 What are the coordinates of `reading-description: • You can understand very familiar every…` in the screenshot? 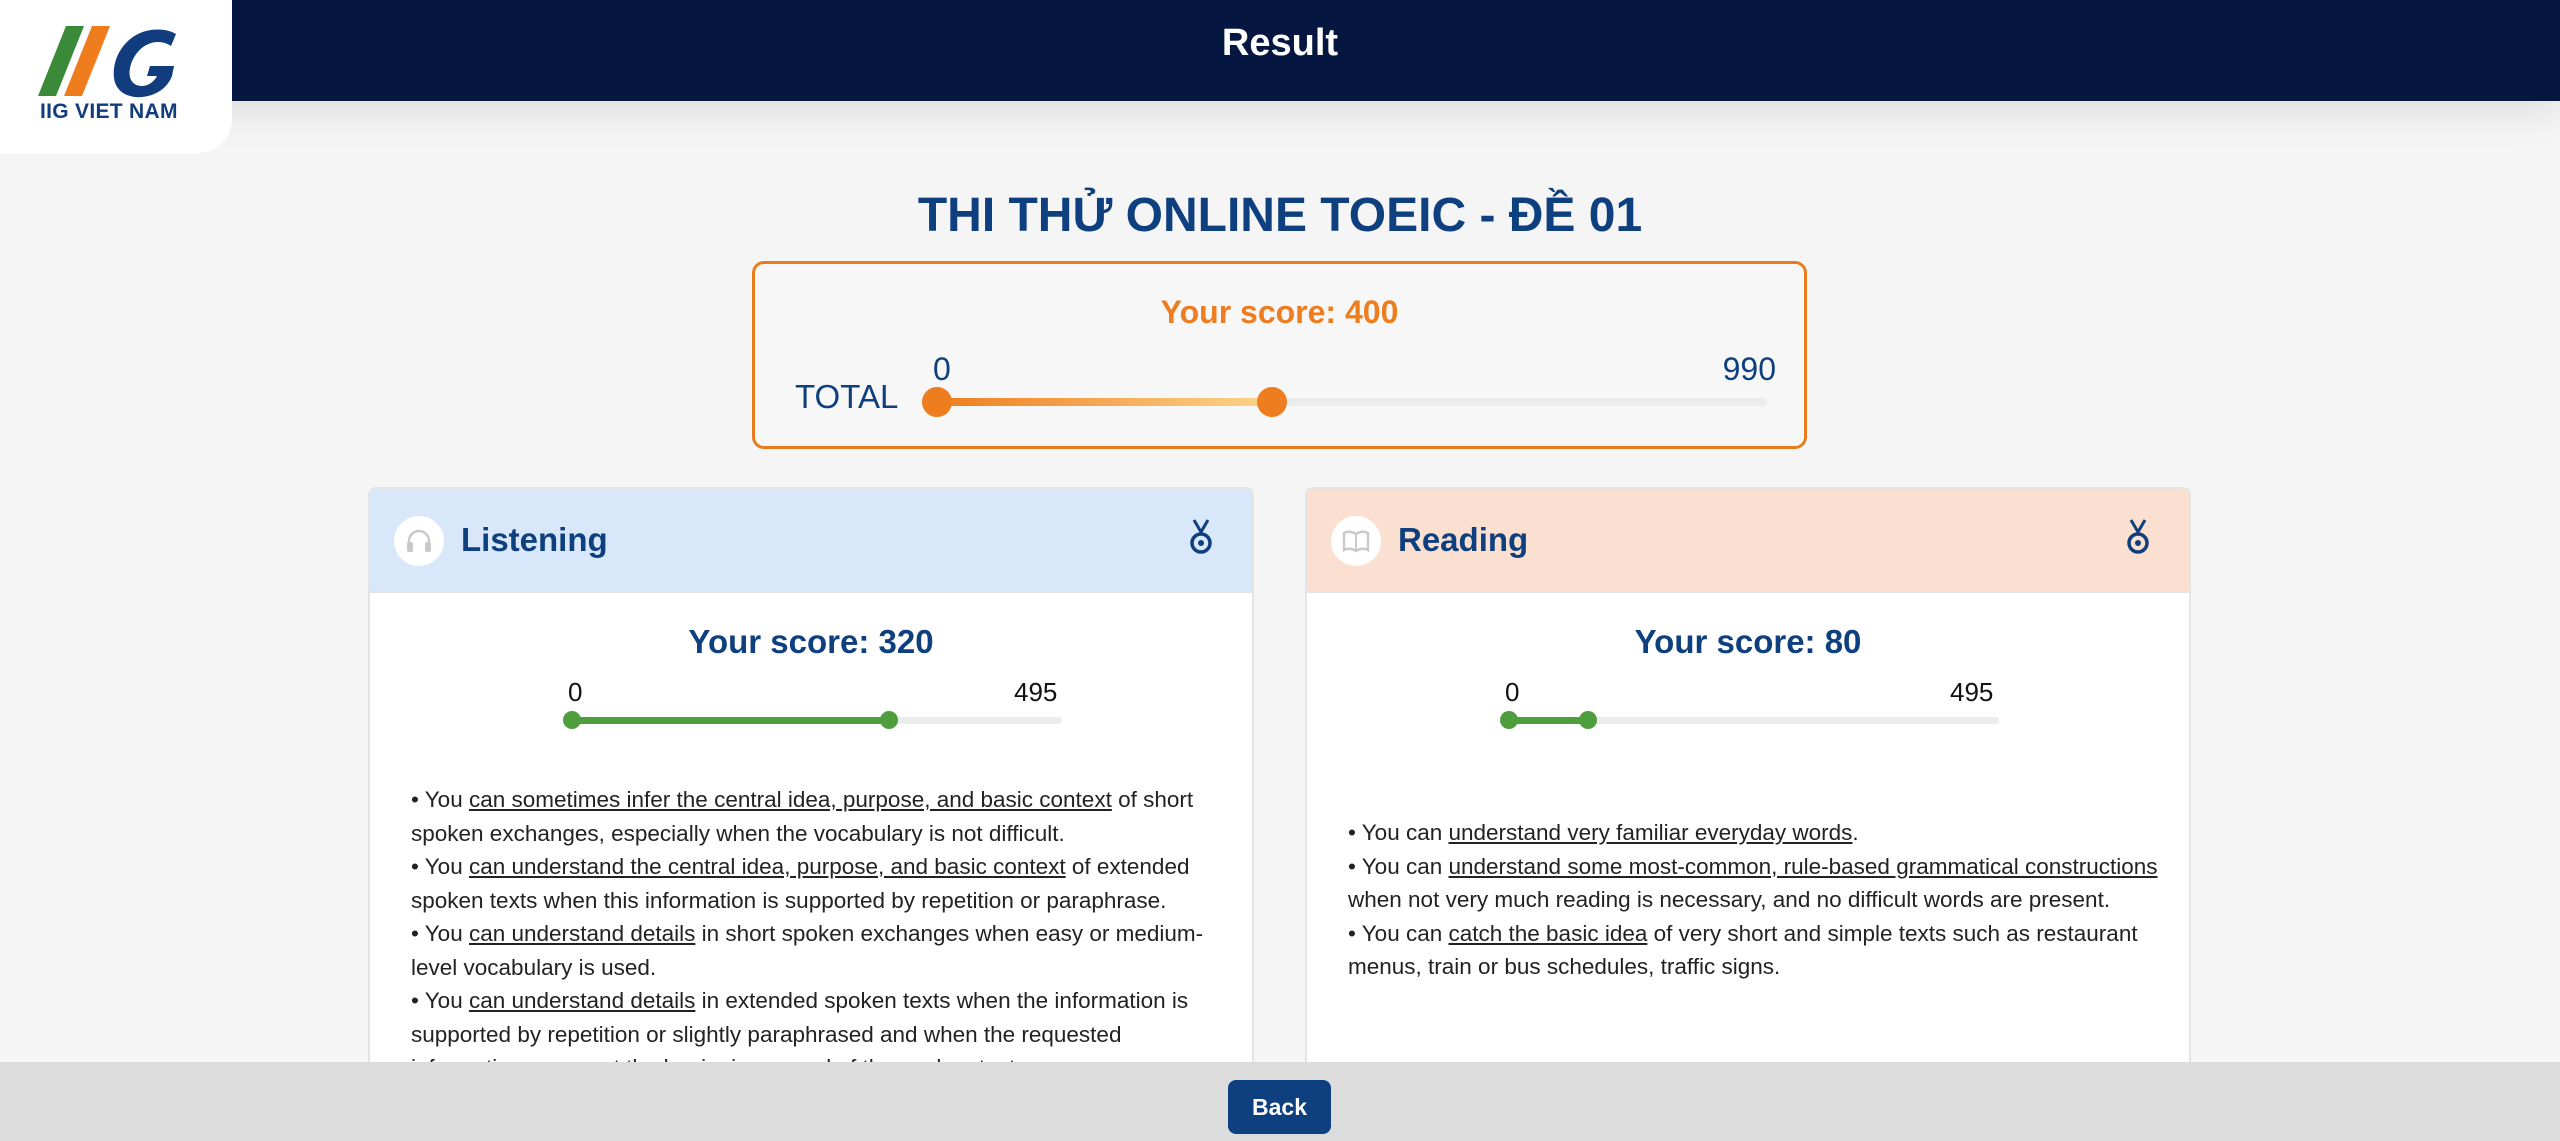 It's located at (1753, 900).